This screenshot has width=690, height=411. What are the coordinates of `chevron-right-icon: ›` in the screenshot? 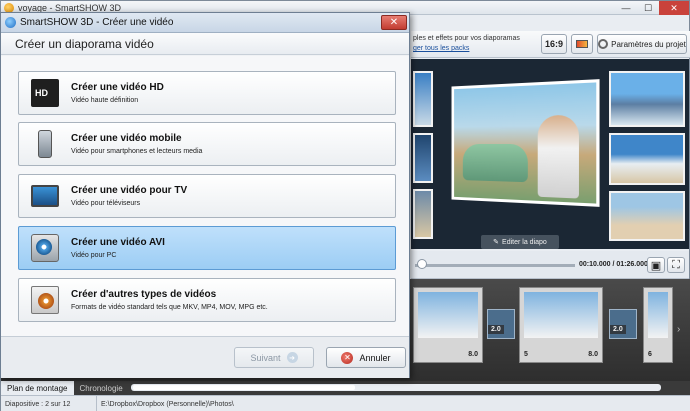 It's located at (678, 329).